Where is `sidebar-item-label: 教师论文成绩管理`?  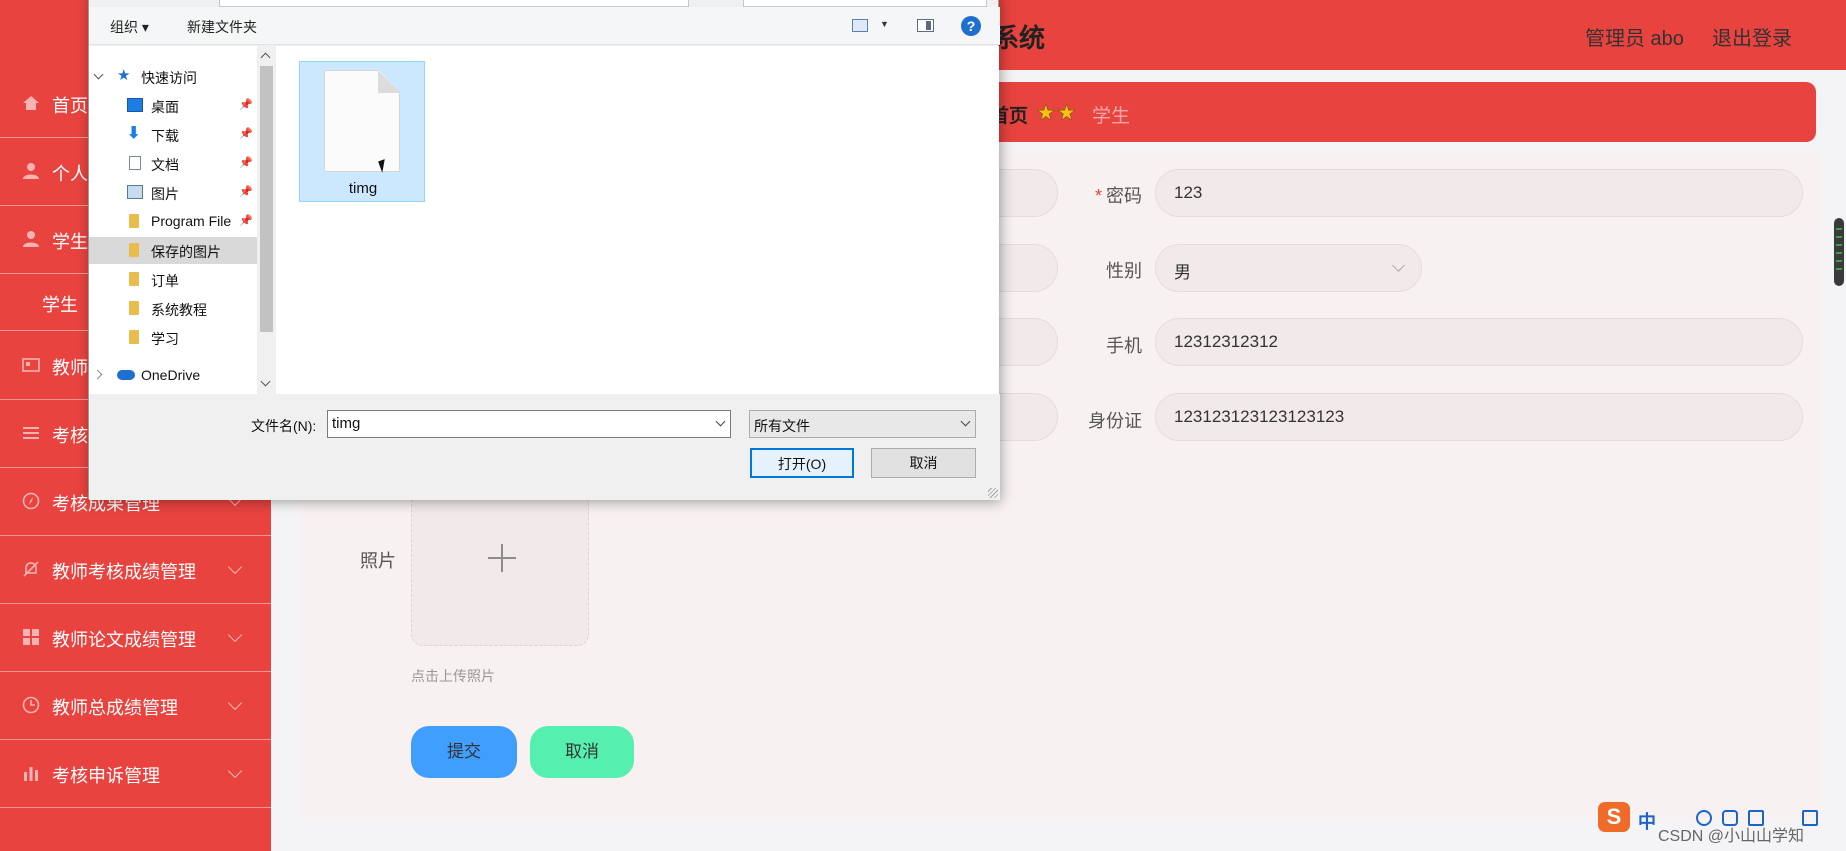
sidebar-item-label: 教师论文成绩管理 is located at coordinates (124, 640).